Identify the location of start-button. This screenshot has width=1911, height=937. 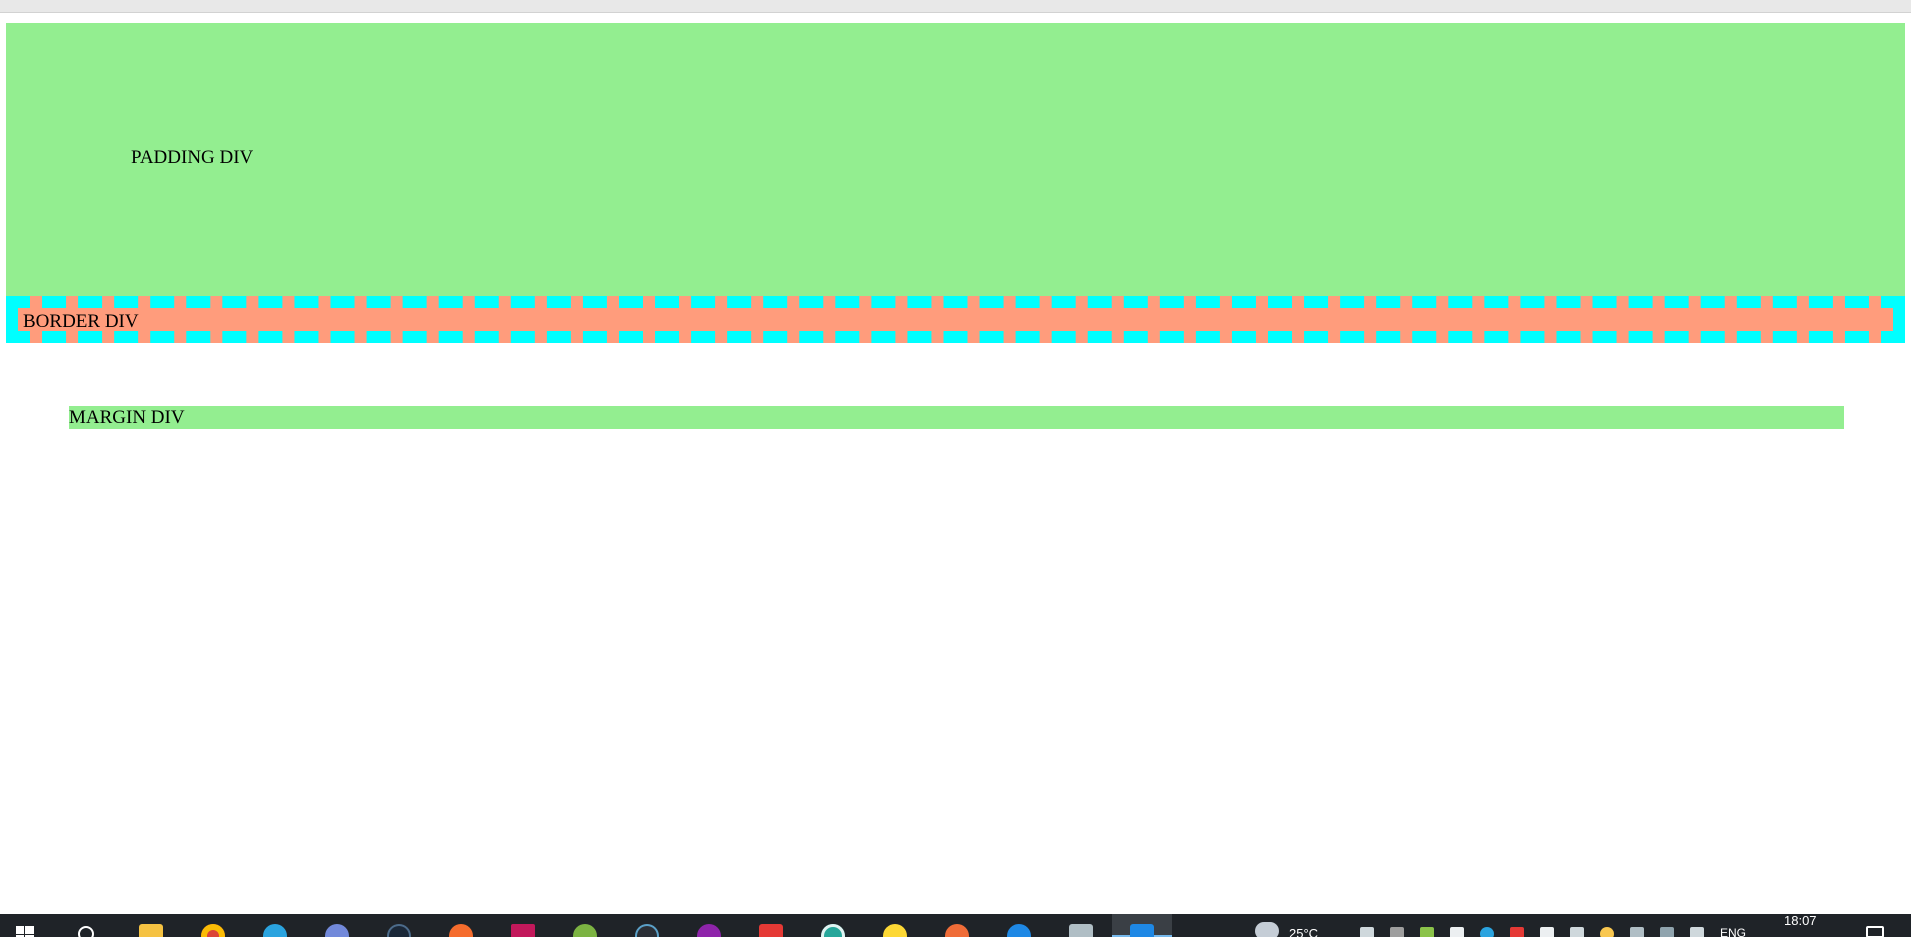
(25, 925).